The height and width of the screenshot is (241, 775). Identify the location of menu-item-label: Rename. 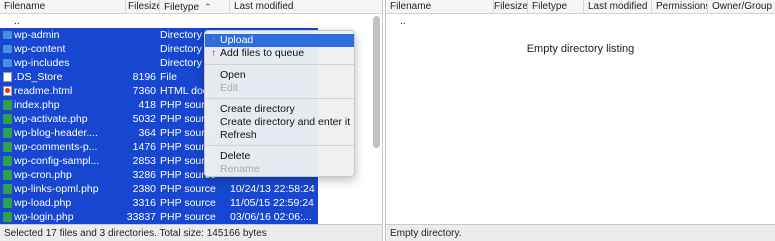
(240, 169).